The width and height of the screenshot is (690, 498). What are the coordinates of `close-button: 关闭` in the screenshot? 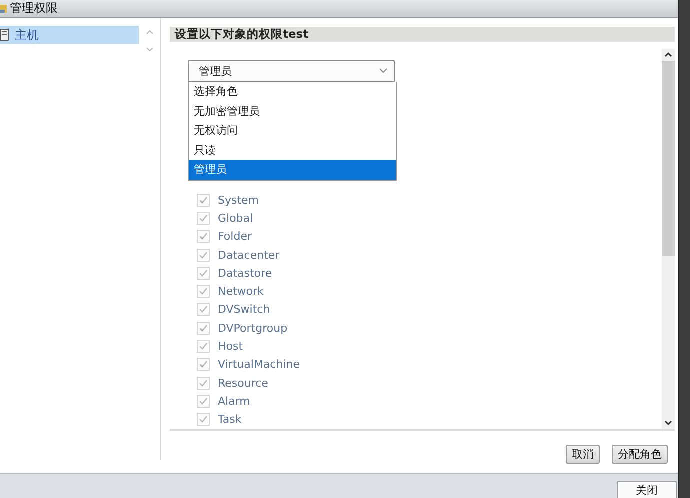 It's located at (647, 489).